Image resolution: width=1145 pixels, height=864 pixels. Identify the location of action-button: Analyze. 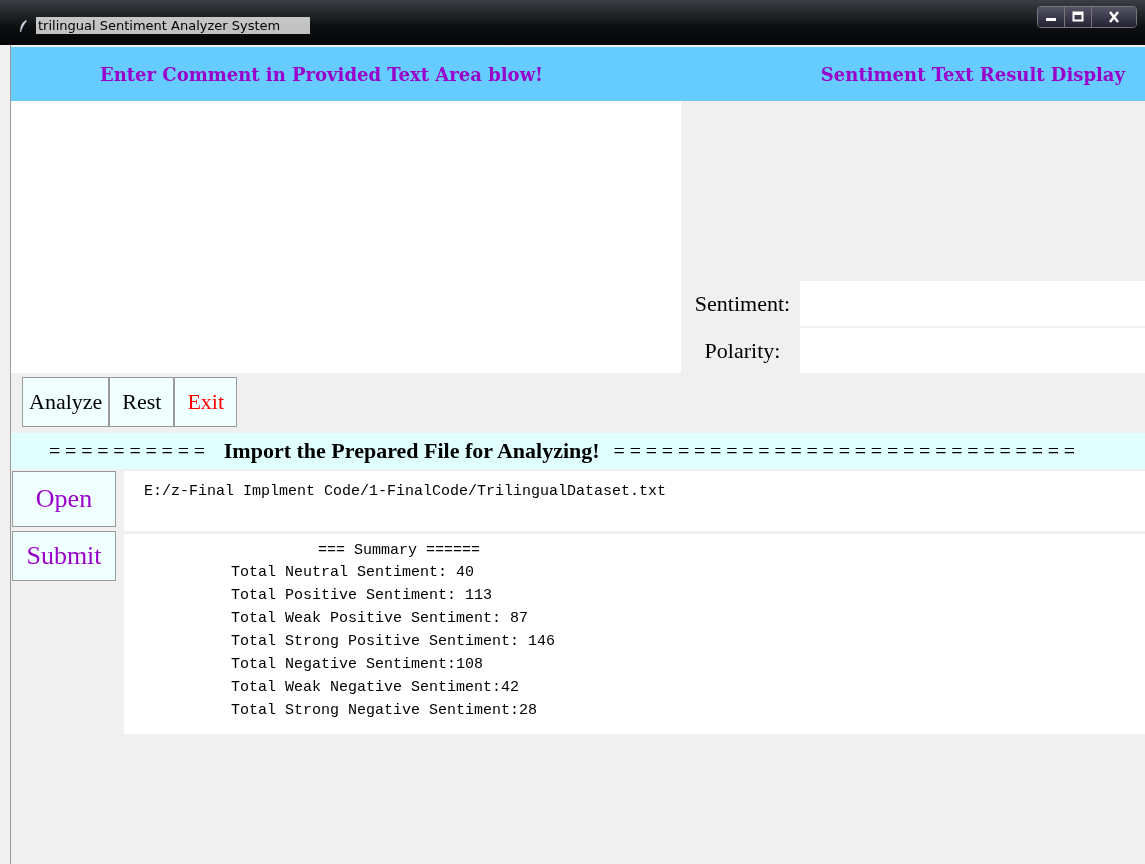
(66, 402).